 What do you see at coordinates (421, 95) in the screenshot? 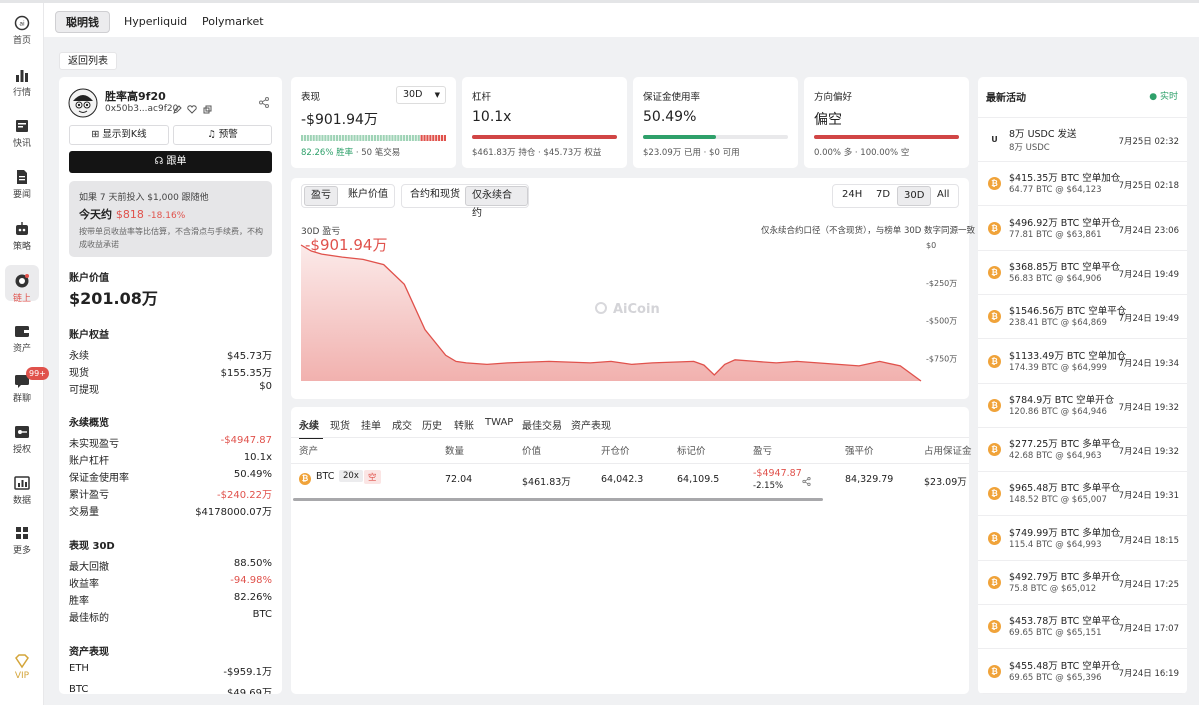
I see `period-select: 30D ▼` at bounding box center [421, 95].